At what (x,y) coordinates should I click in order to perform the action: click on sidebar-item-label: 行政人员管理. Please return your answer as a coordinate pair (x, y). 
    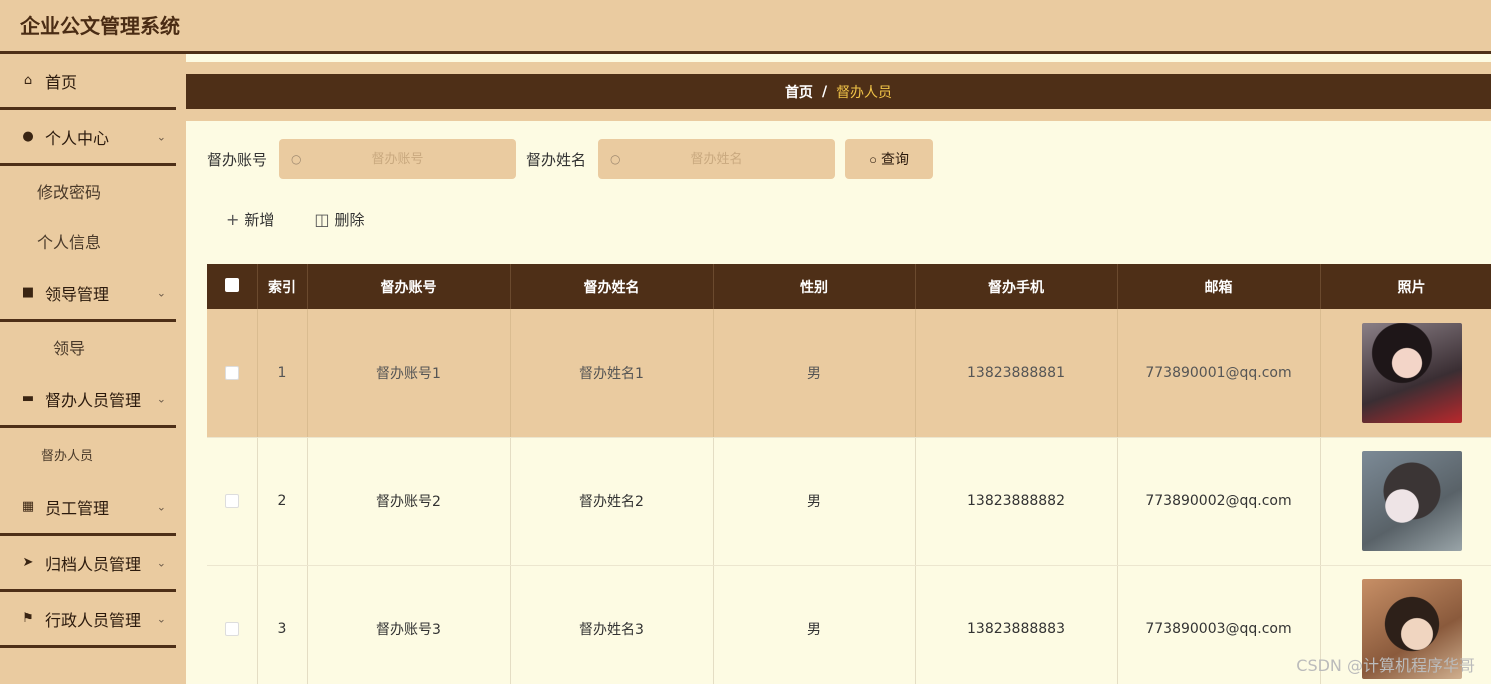
    Looking at the image, I should click on (93, 620).